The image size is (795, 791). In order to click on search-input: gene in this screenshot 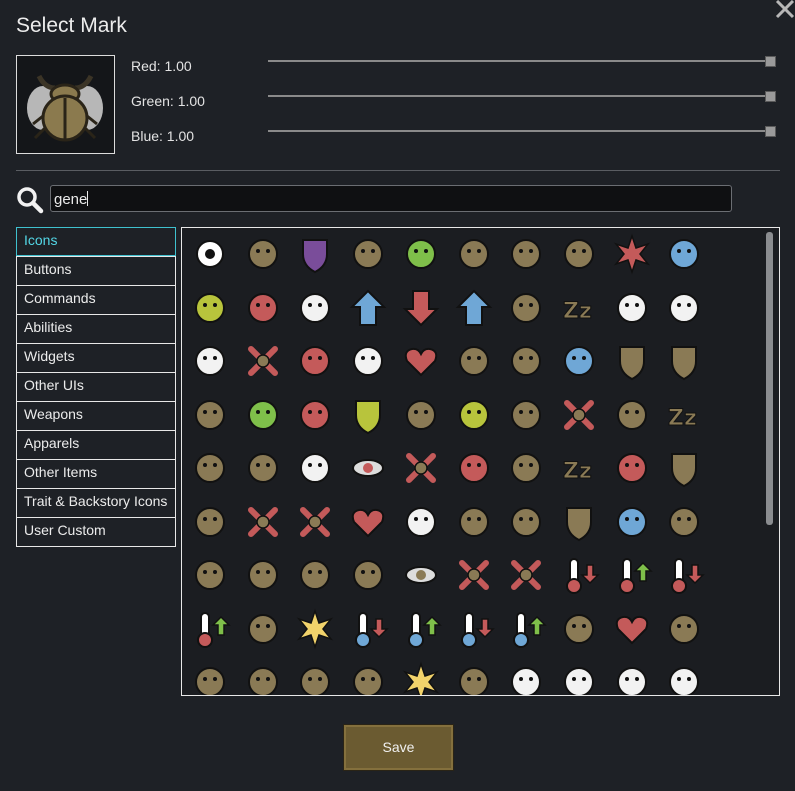, I will do `click(391, 198)`.